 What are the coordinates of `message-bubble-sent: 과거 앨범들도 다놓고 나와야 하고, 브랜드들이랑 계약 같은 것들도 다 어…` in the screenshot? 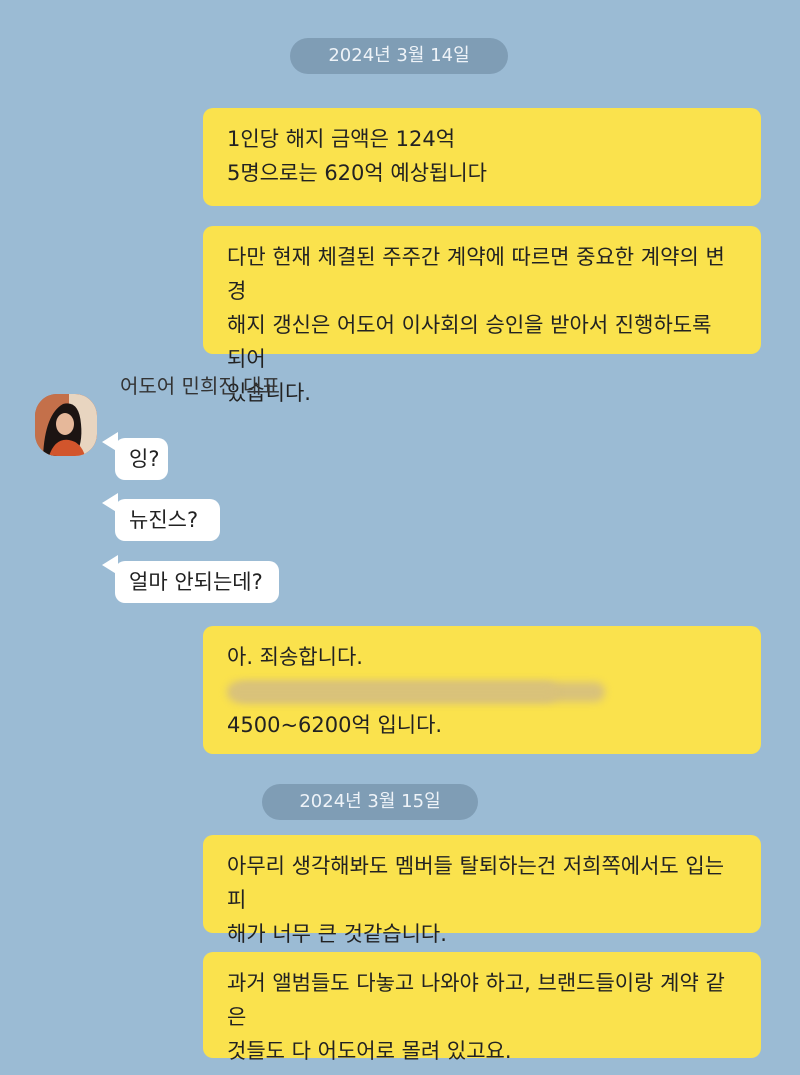 It's located at (482, 1007).